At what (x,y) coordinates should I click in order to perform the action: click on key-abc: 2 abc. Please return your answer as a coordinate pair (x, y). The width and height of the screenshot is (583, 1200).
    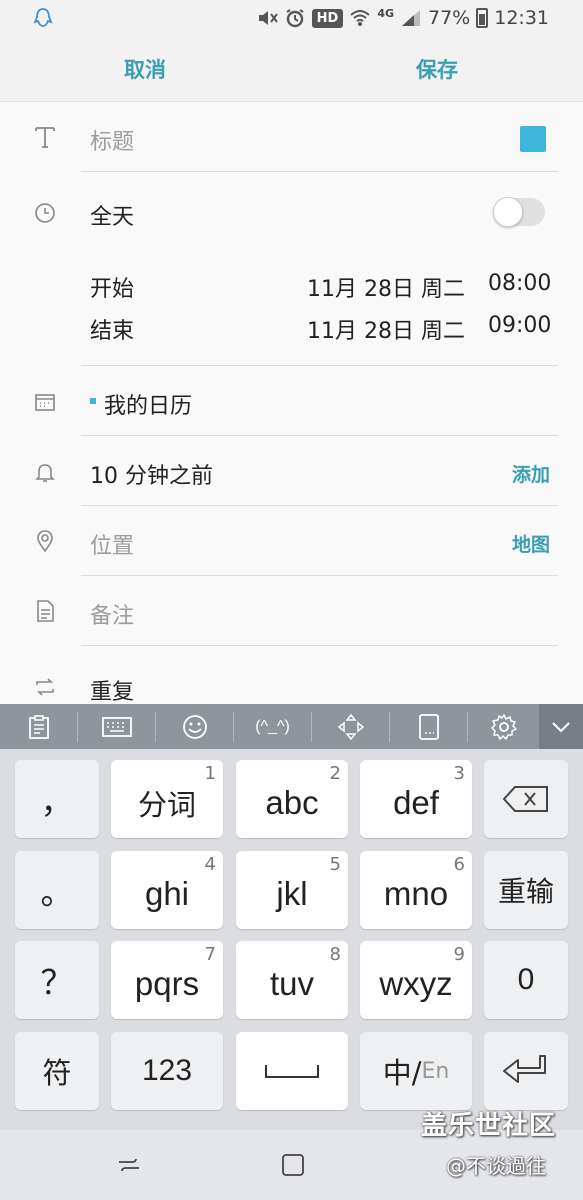
    Looking at the image, I should click on (292, 799).